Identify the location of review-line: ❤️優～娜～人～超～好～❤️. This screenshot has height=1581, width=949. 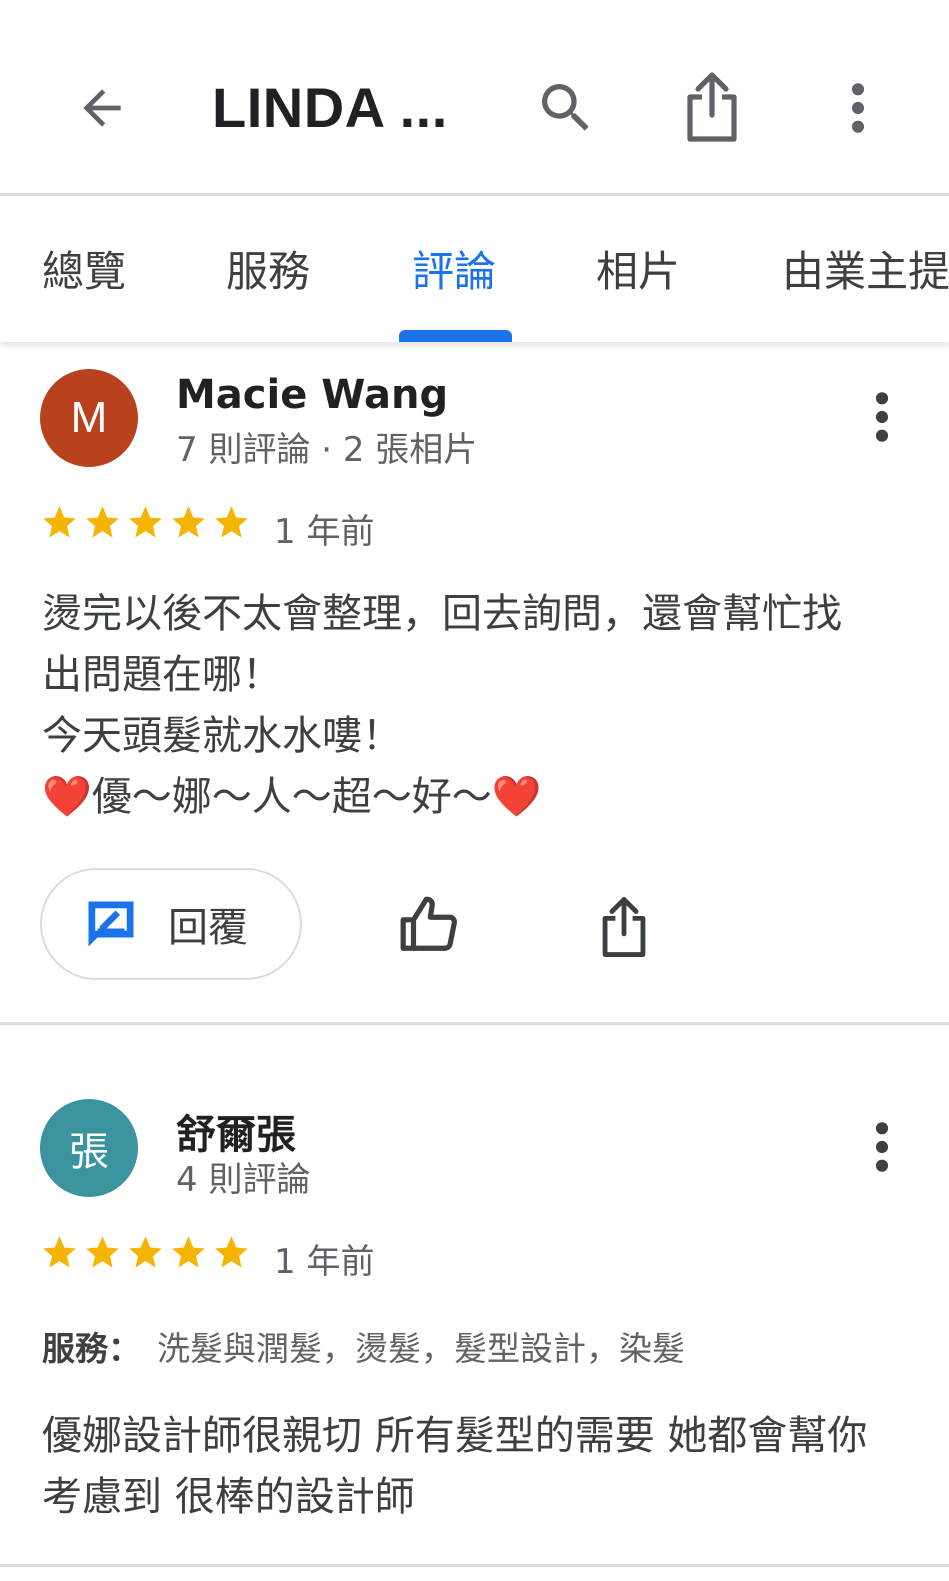
(482, 797).